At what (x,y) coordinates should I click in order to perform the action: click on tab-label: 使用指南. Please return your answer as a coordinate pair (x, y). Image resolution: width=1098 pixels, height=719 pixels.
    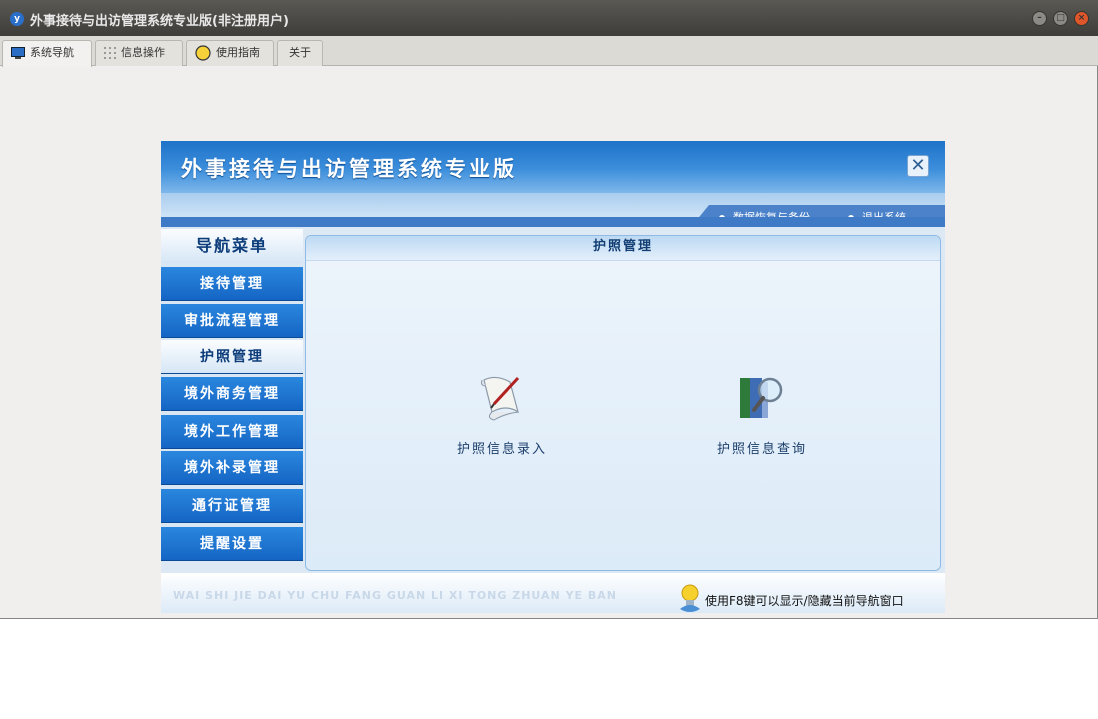
    Looking at the image, I should click on (238, 52).